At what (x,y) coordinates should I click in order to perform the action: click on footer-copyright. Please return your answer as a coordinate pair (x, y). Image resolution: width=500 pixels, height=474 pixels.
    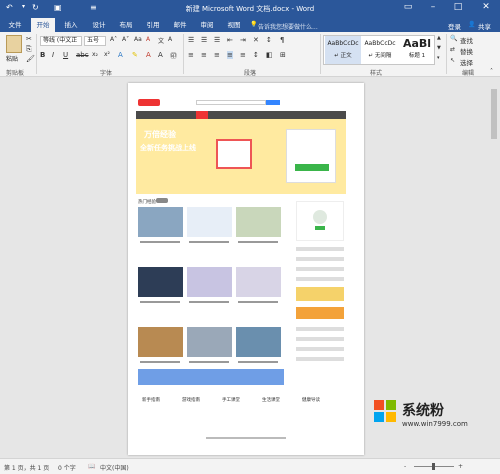
    Looking at the image, I should click on (246, 438).